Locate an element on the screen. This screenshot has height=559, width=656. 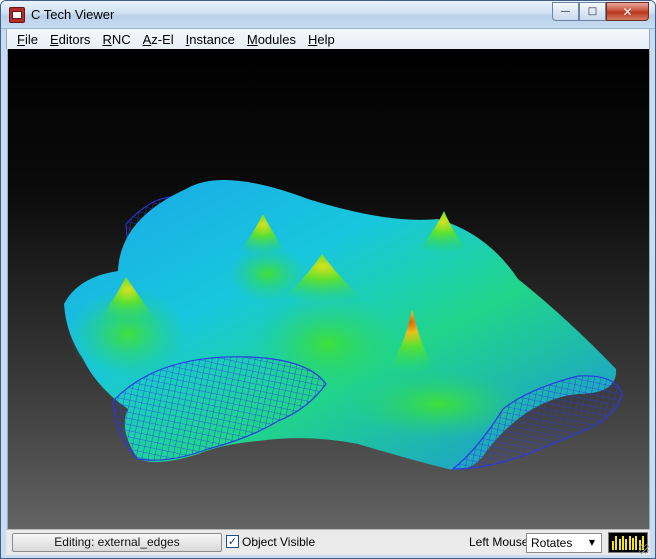
checkmark-icon: ✓ is located at coordinates (232, 541).